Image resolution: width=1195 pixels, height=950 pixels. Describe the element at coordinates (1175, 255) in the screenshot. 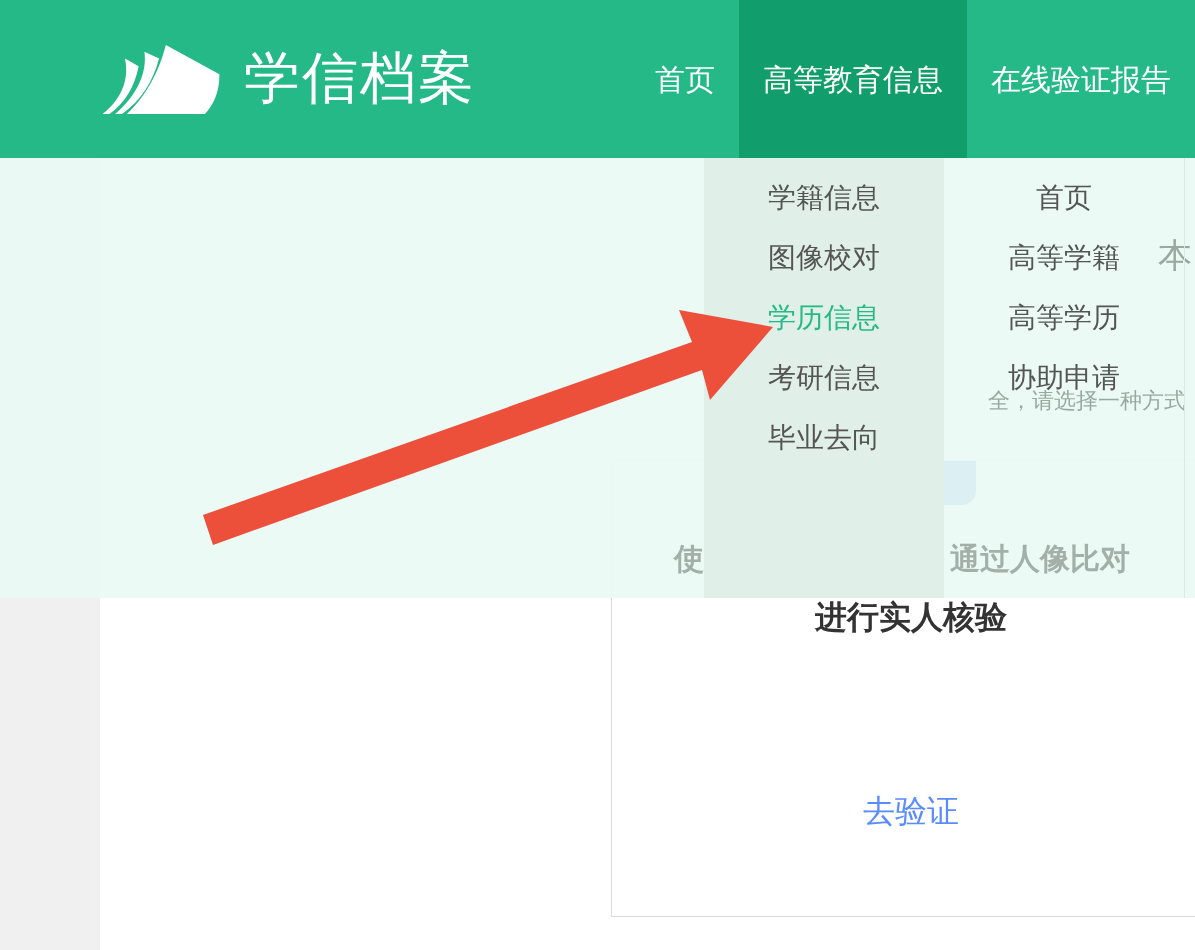

I see `heading-text: 本` at that location.